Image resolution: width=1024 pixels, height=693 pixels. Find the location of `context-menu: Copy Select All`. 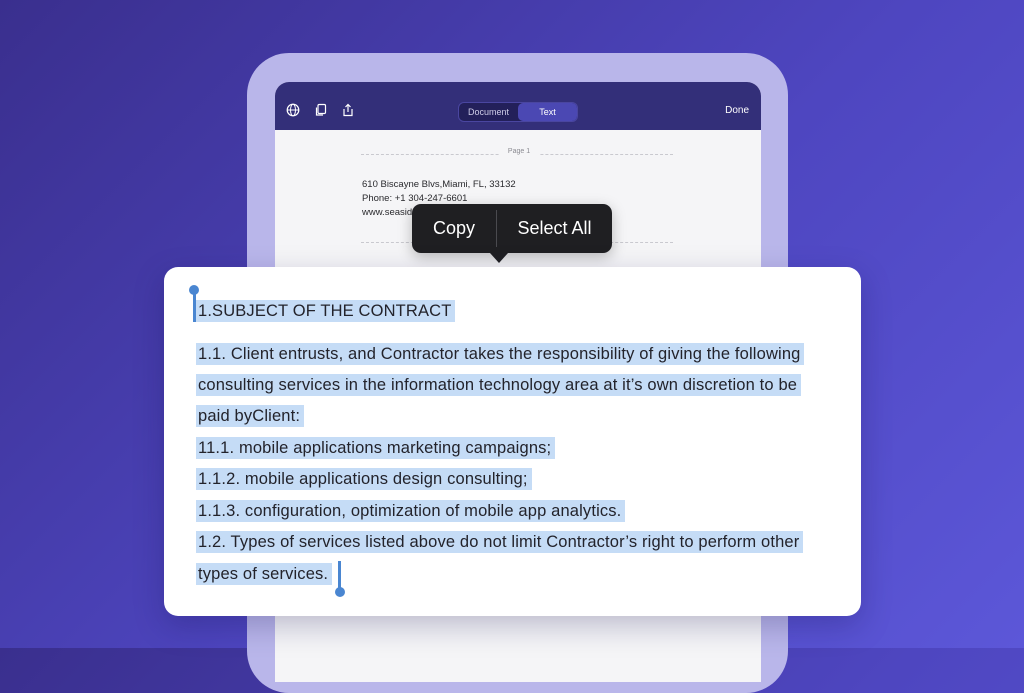

context-menu: Copy Select All is located at coordinates (512, 228).